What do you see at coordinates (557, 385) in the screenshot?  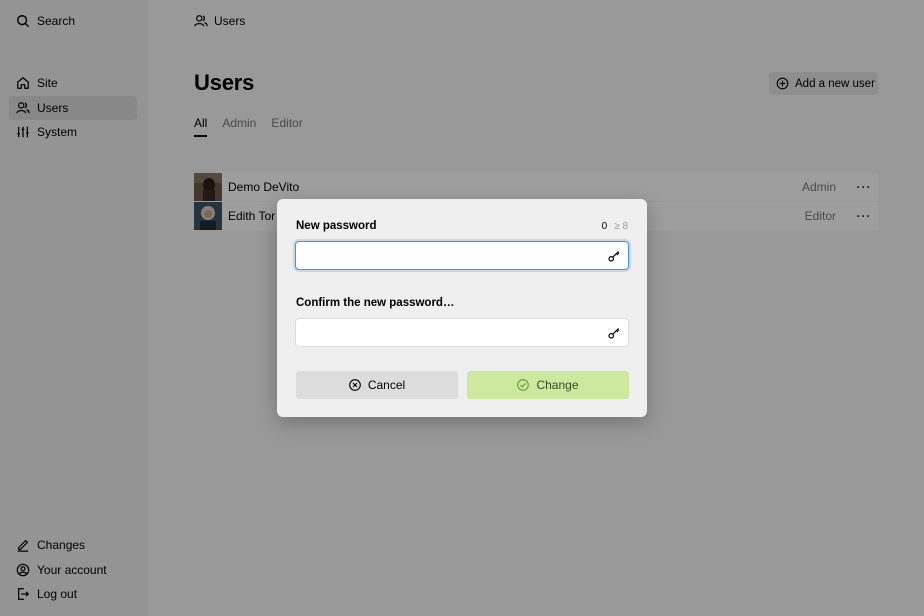 I see `change-label: Change` at bounding box center [557, 385].